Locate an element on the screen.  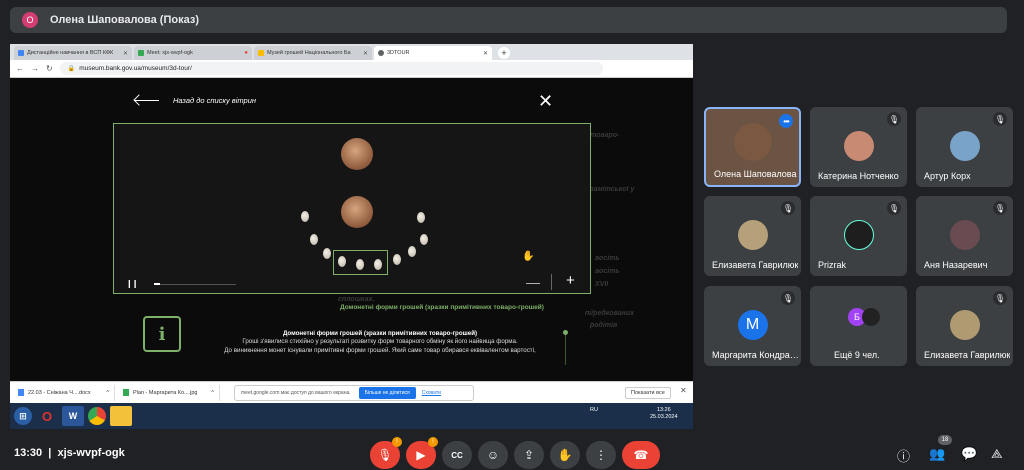
present-button: ⇪ is located at coordinates (529, 455).